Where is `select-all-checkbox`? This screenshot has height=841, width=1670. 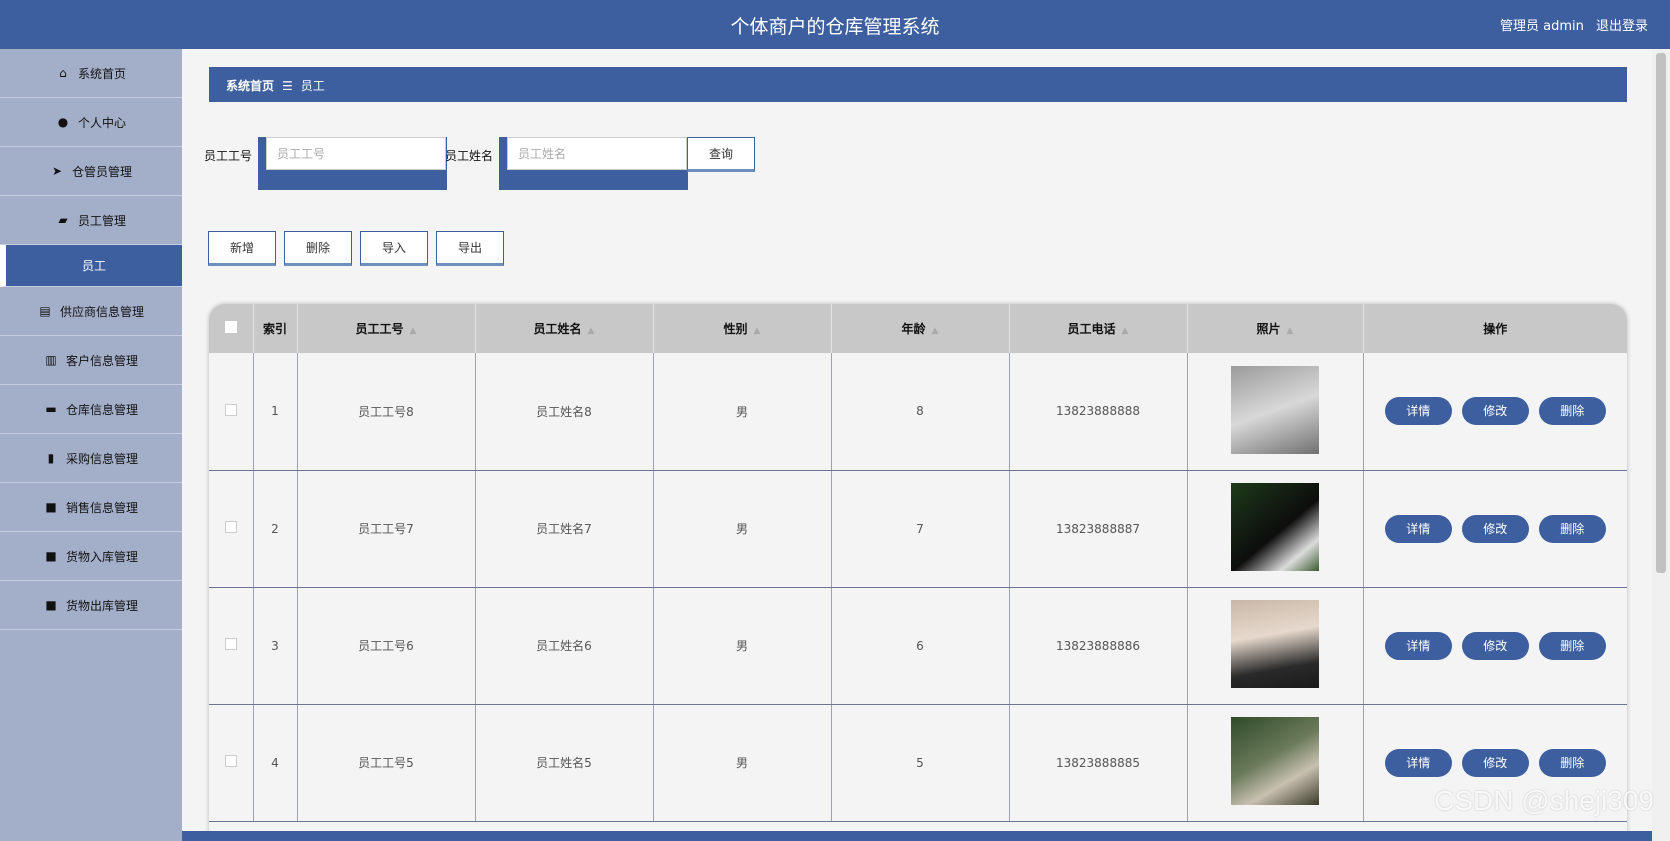
select-all-checkbox is located at coordinates (230, 327).